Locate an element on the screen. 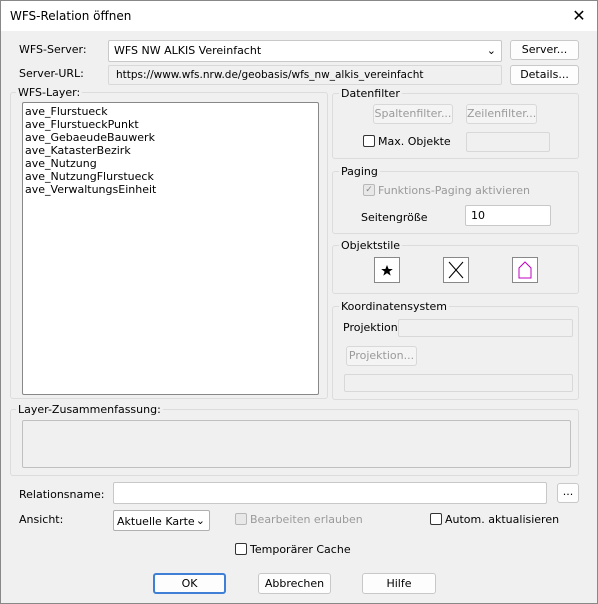 The height and width of the screenshot is (604, 598). layer-list-item: ave_NutzungFlurstueck is located at coordinates (170, 176).